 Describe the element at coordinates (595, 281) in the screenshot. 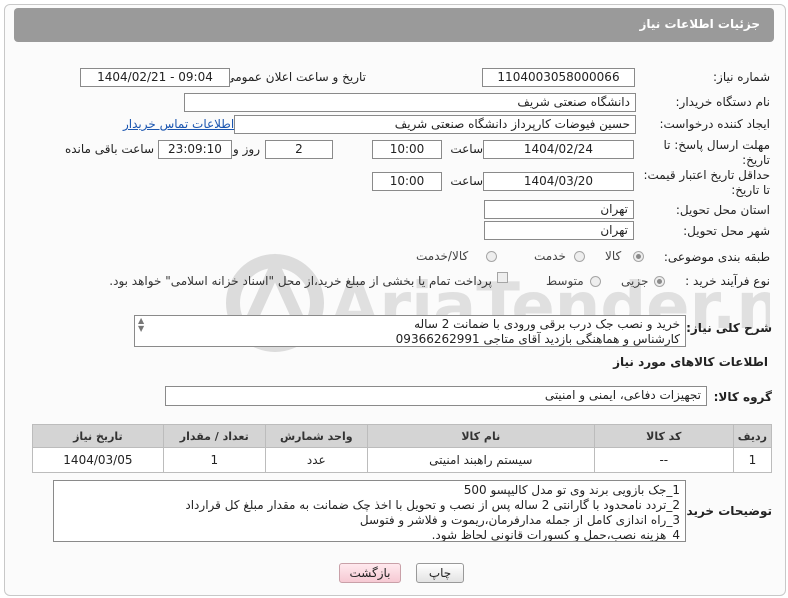

I see `process-radio-medium` at that location.